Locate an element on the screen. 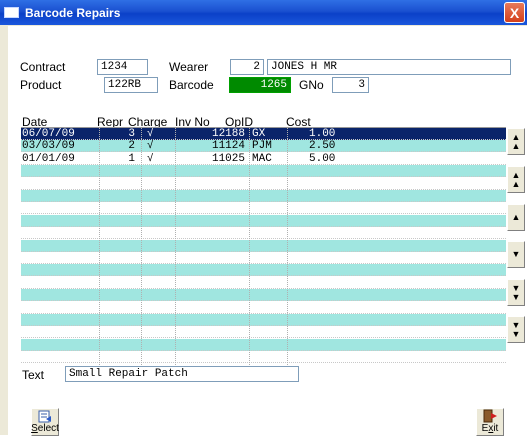 The height and width of the screenshot is (436, 527). scroll-up-button: ▲ is located at coordinates (516, 217).